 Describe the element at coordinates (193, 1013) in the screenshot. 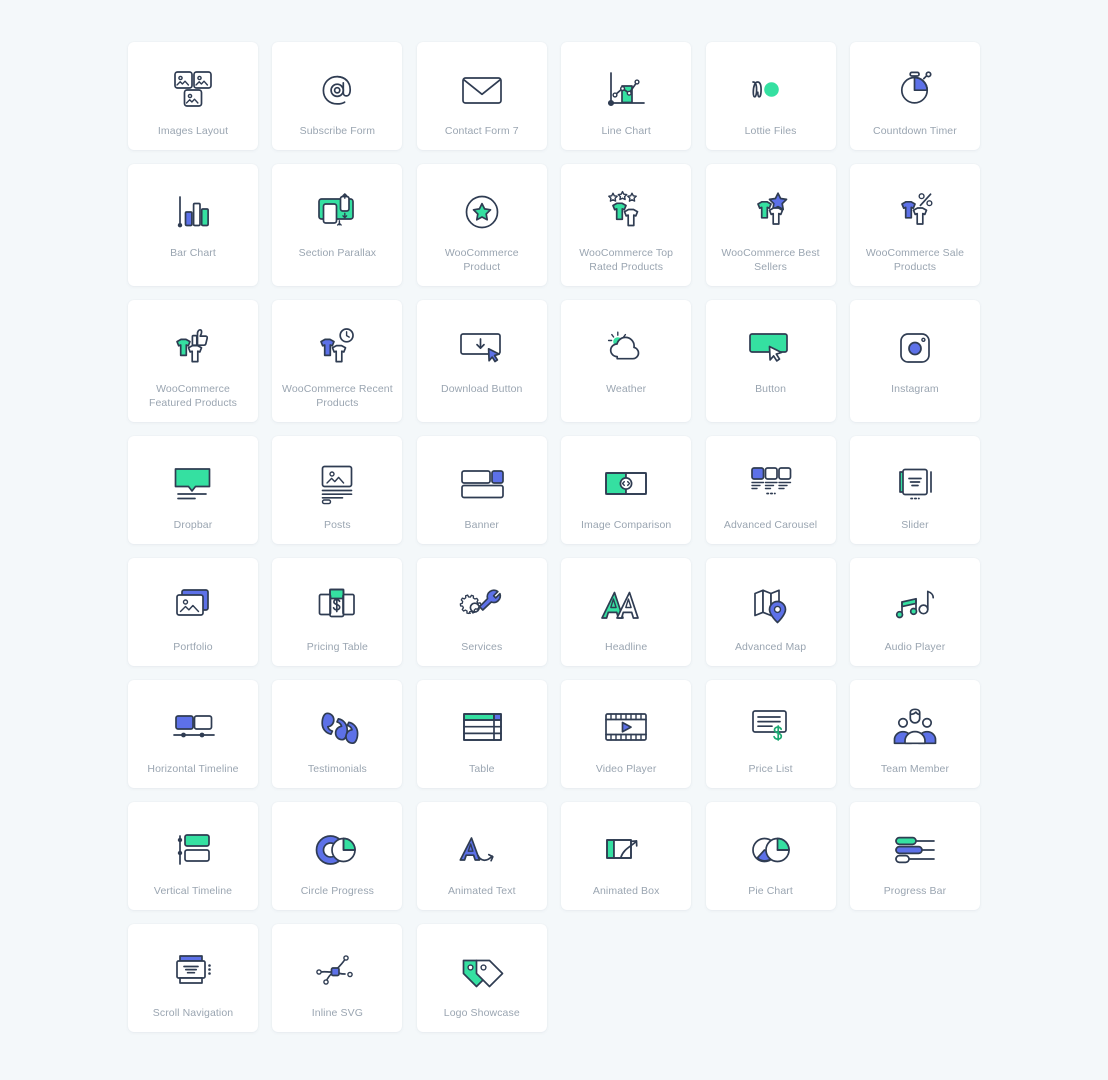

I see `widget-label: Scroll Navigation` at that location.